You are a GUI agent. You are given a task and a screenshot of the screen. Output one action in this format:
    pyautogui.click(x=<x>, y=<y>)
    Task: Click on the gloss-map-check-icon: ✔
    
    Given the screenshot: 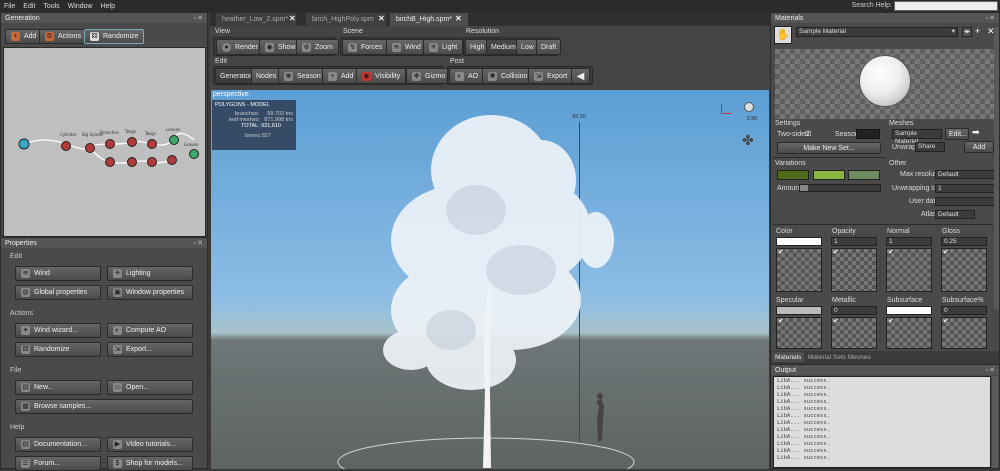 What is the action you would take?
    pyautogui.click(x=946, y=252)
    